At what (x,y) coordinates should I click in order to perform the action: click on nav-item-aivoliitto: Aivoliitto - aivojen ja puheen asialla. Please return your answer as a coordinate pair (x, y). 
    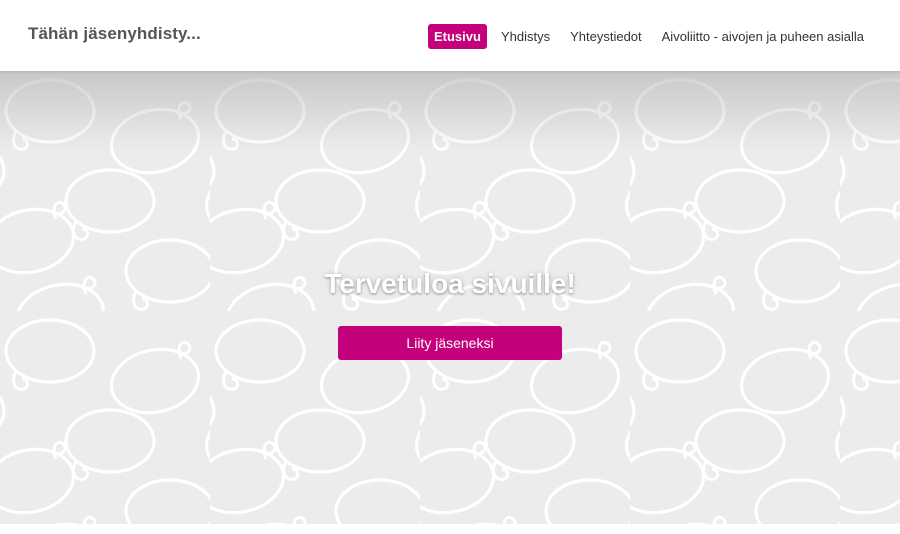
    Looking at the image, I should click on (763, 36).